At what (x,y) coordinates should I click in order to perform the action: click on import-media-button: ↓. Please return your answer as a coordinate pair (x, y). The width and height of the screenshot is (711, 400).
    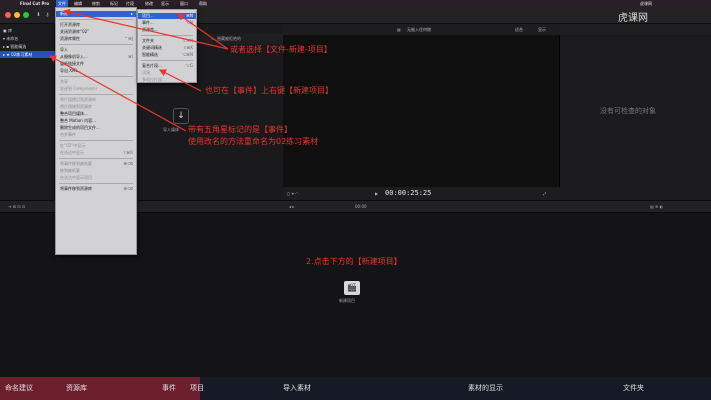
    Looking at the image, I should click on (181, 116).